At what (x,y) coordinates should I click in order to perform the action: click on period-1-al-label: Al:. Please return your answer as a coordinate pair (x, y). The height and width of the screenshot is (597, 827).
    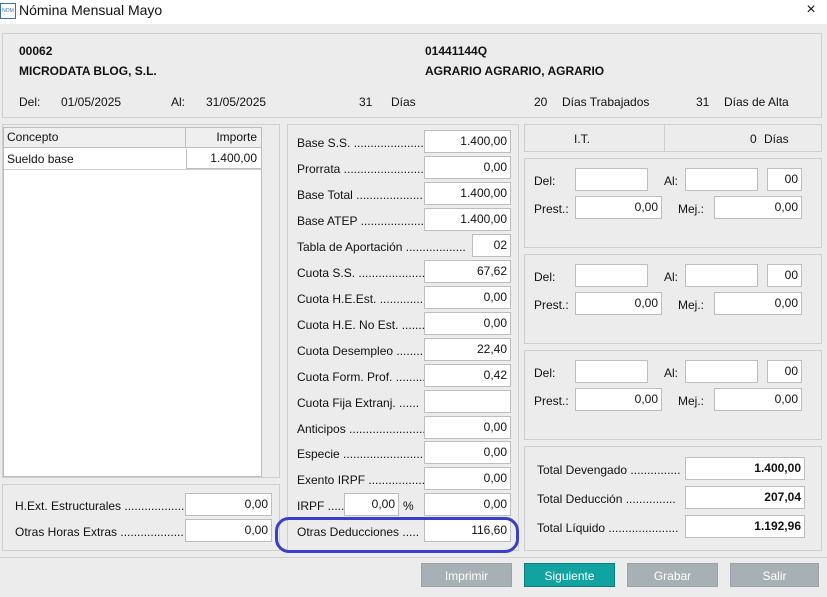
    Looking at the image, I should click on (671, 181).